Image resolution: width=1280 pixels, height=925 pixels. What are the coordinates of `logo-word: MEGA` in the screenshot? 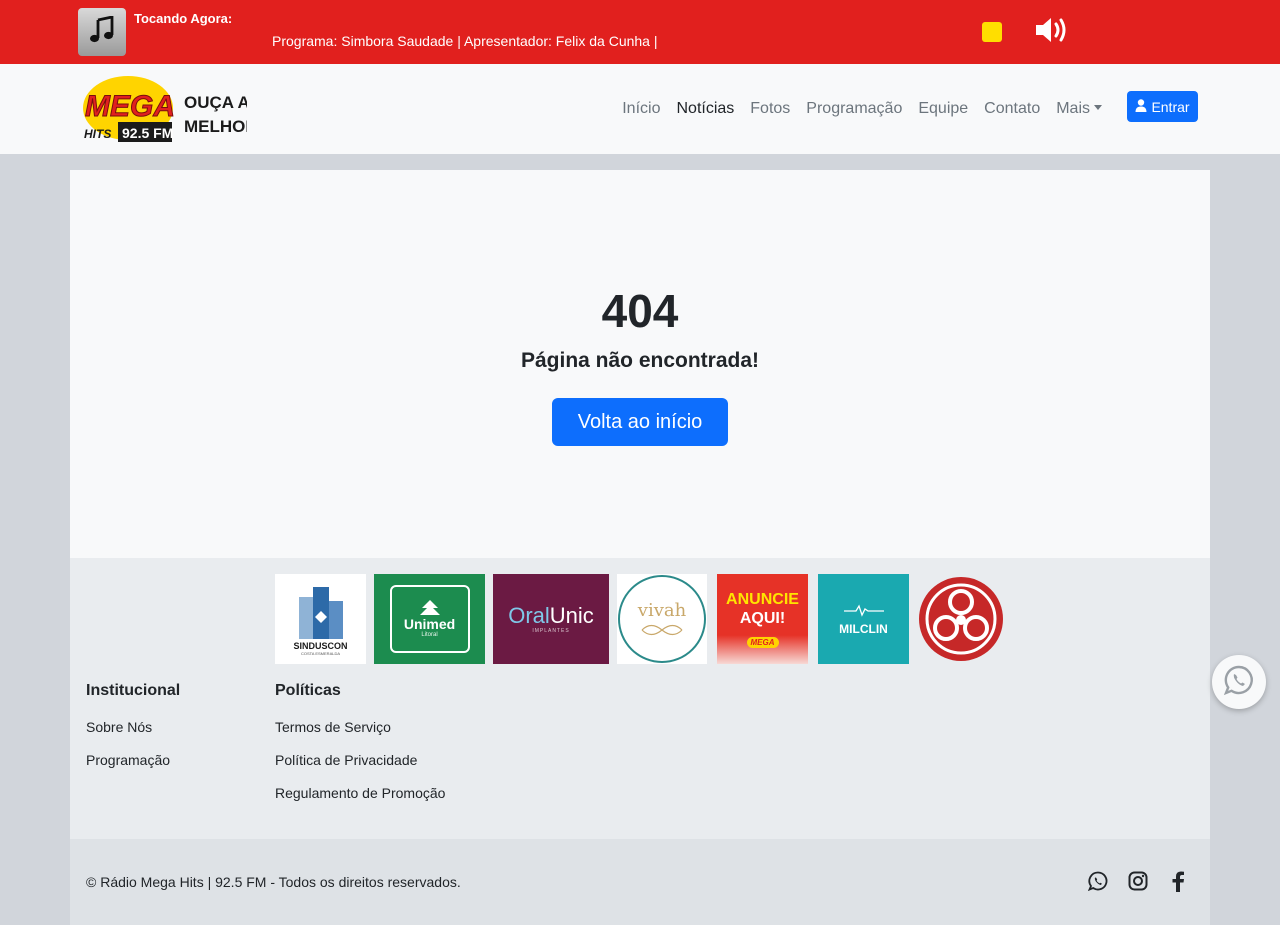 It's located at (130, 106).